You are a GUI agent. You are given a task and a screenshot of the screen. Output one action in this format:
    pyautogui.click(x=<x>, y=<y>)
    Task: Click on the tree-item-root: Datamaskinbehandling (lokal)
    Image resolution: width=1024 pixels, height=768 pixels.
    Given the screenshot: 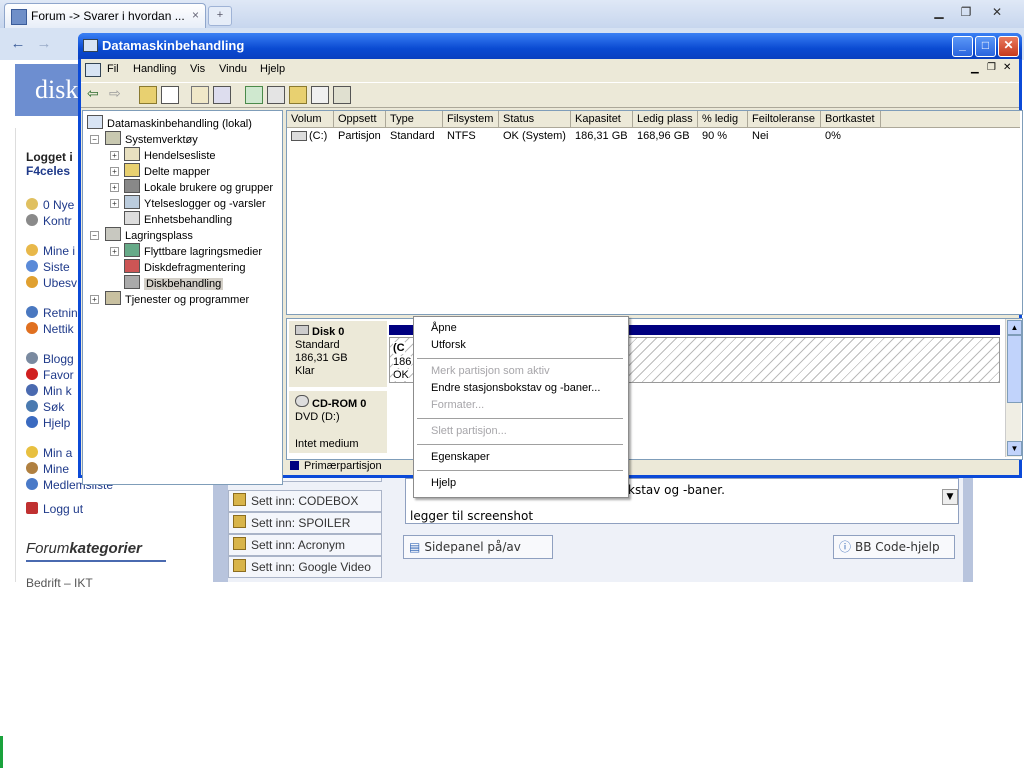 What is the action you would take?
    pyautogui.click(x=169, y=122)
    